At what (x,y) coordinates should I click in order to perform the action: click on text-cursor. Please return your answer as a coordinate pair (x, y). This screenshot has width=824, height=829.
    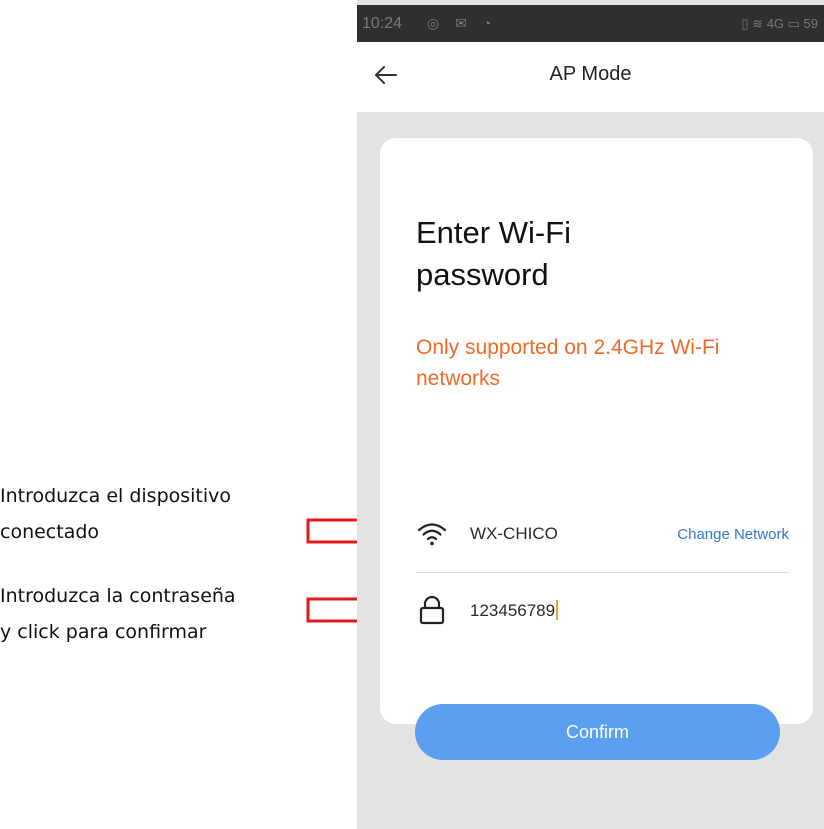
    Looking at the image, I should click on (557, 610).